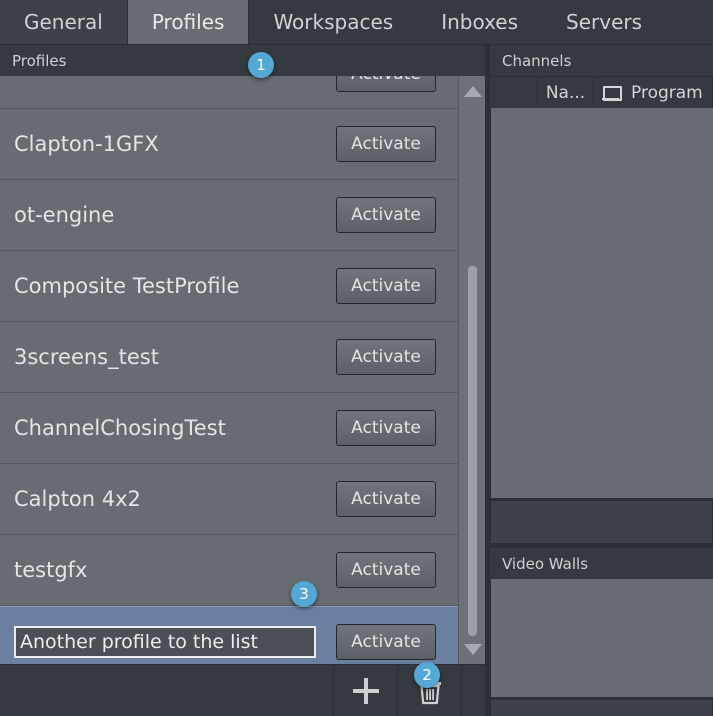 Image resolution: width=713 pixels, height=716 pixels. I want to click on profile-name: Clapton-1GFX, so click(86, 144).